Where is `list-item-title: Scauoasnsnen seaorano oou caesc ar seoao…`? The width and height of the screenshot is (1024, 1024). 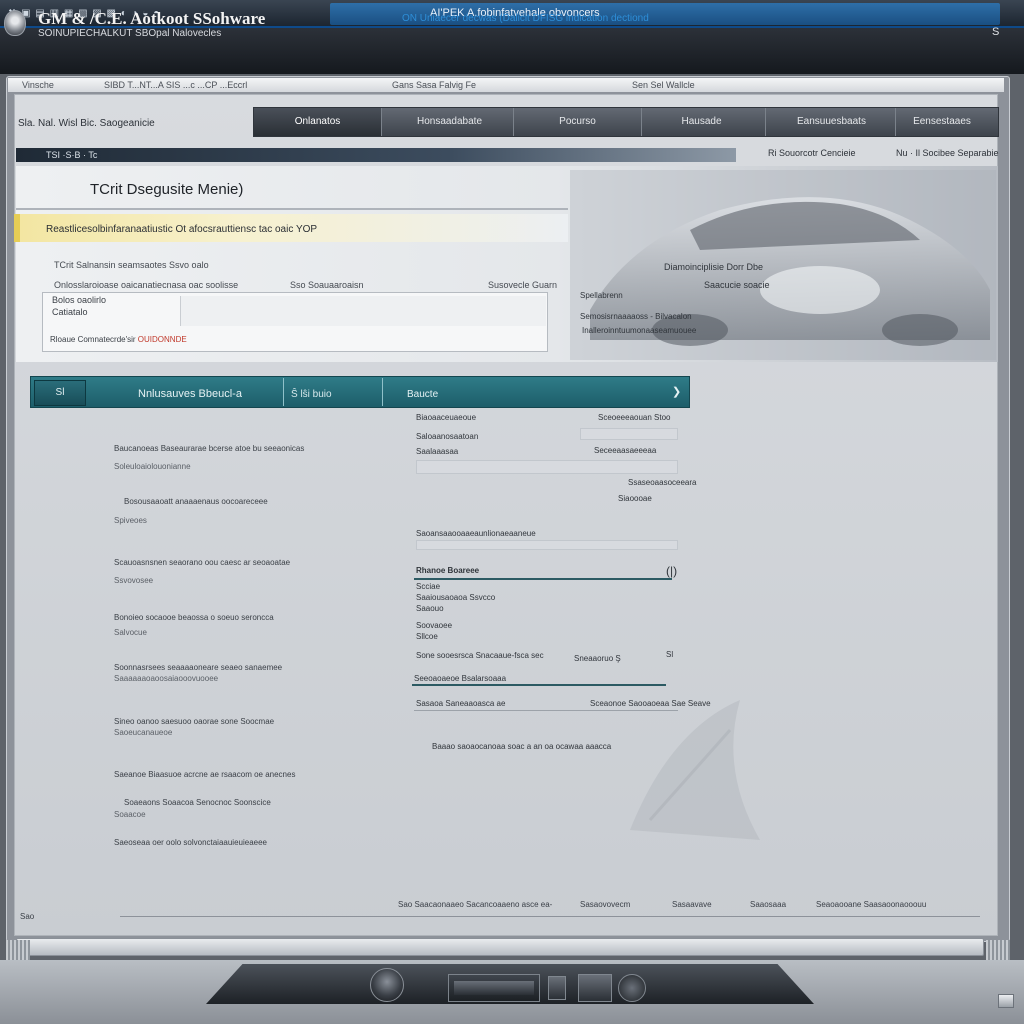 list-item-title: Scauoasnsnen seaorano oou caesc ar seoao… is located at coordinates (202, 562).